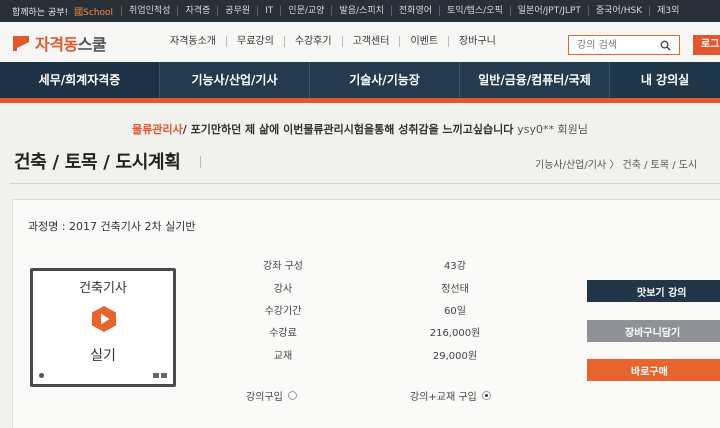 This screenshot has height=428, width=720. Describe the element at coordinates (283, 356) in the screenshot. I see `detail-label-textbook: 교재` at that location.